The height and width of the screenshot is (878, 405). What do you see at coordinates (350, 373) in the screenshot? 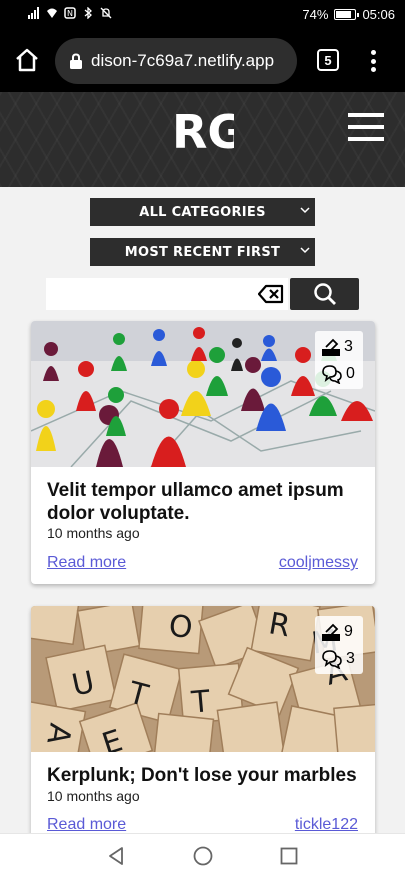
I see `comments-count: 0` at bounding box center [350, 373].